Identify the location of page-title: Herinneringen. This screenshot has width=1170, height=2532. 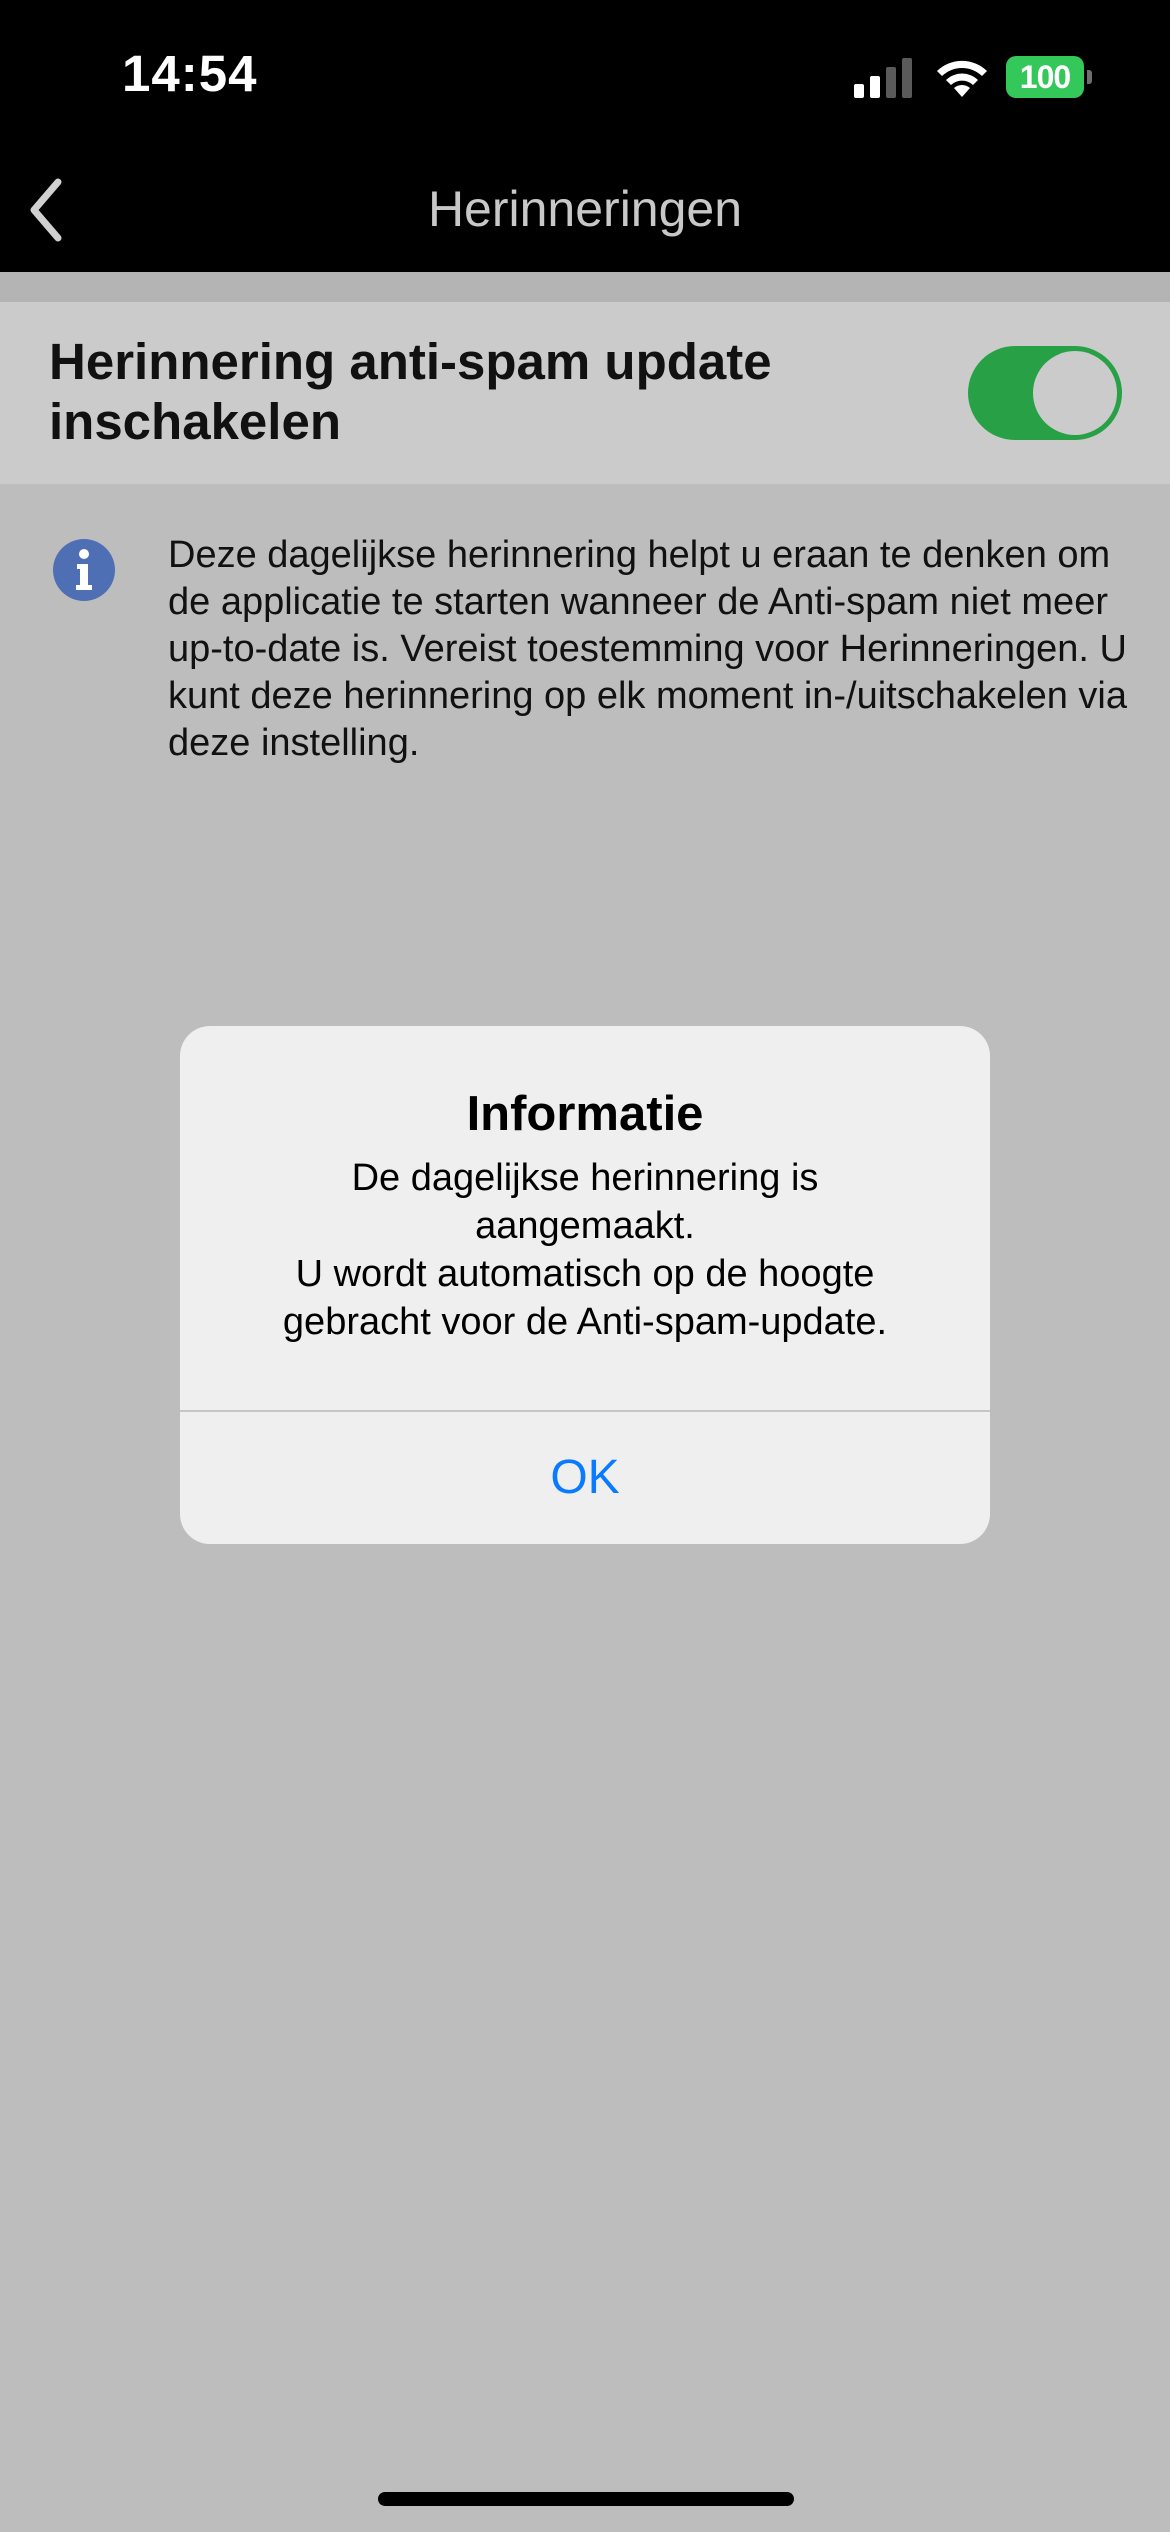
(585, 209).